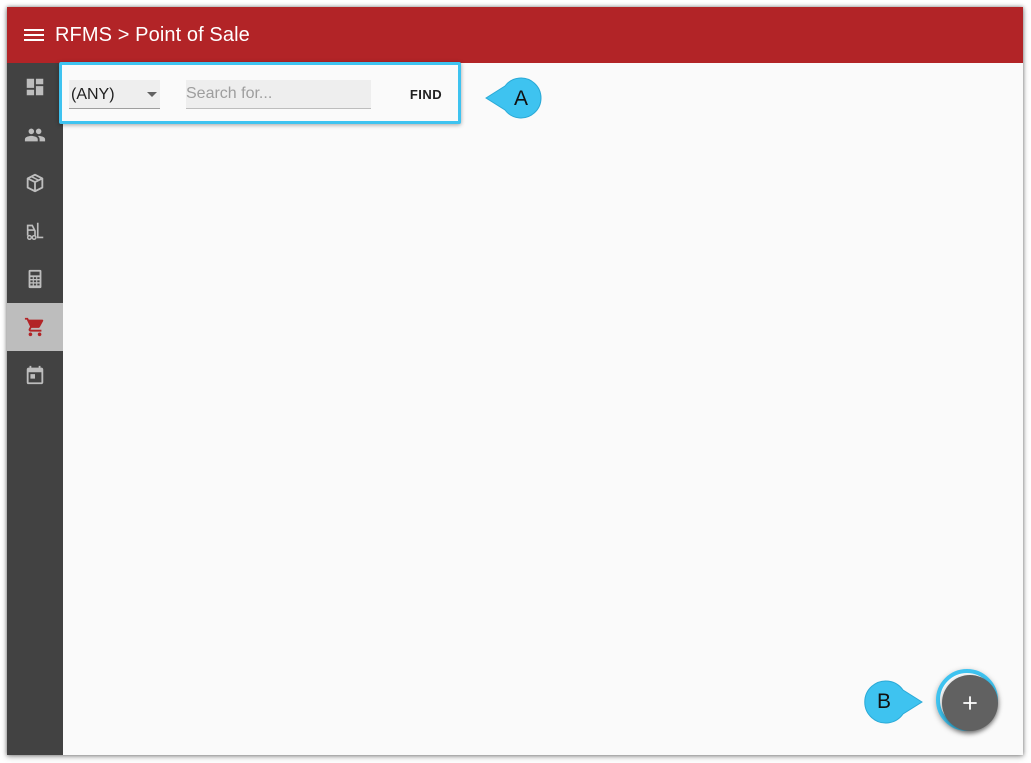  I want to click on sidebar-item-warehouse, so click(35, 231).